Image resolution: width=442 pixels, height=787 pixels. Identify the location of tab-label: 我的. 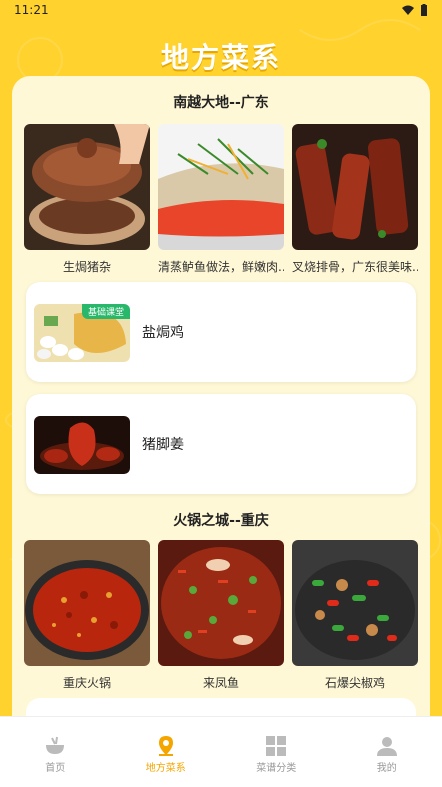
(387, 766).